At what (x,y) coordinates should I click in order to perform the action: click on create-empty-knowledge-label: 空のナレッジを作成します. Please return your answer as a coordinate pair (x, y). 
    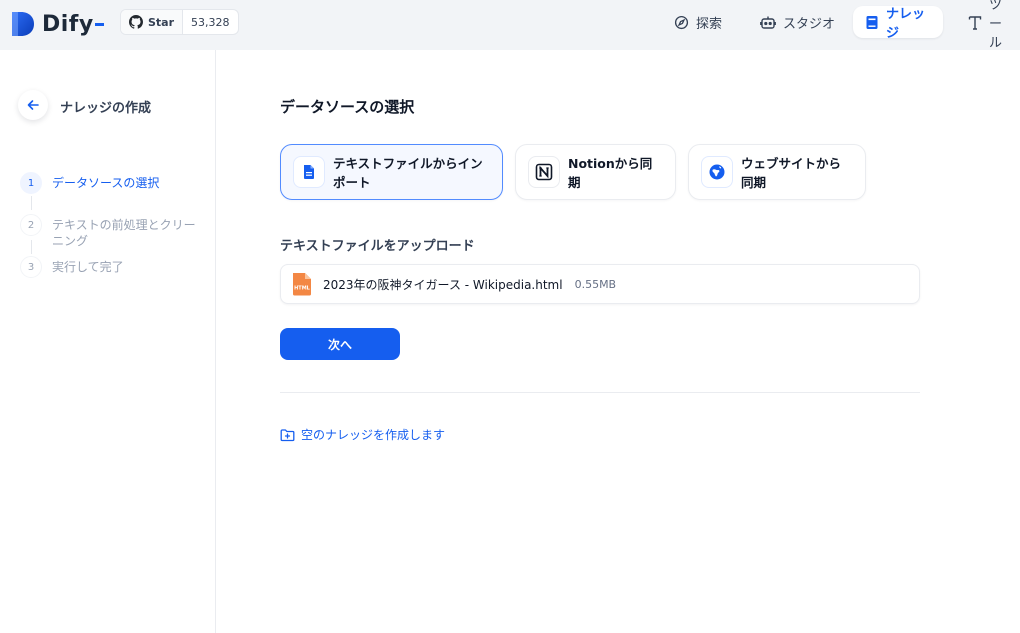
    Looking at the image, I should click on (373, 435).